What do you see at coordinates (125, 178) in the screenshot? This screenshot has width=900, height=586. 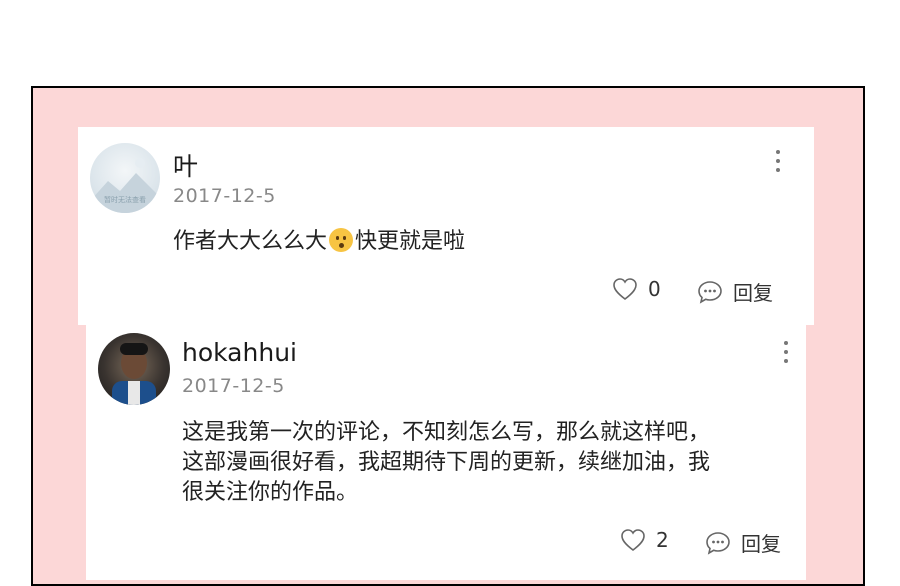 I see `avatar: 暂时无法查看` at bounding box center [125, 178].